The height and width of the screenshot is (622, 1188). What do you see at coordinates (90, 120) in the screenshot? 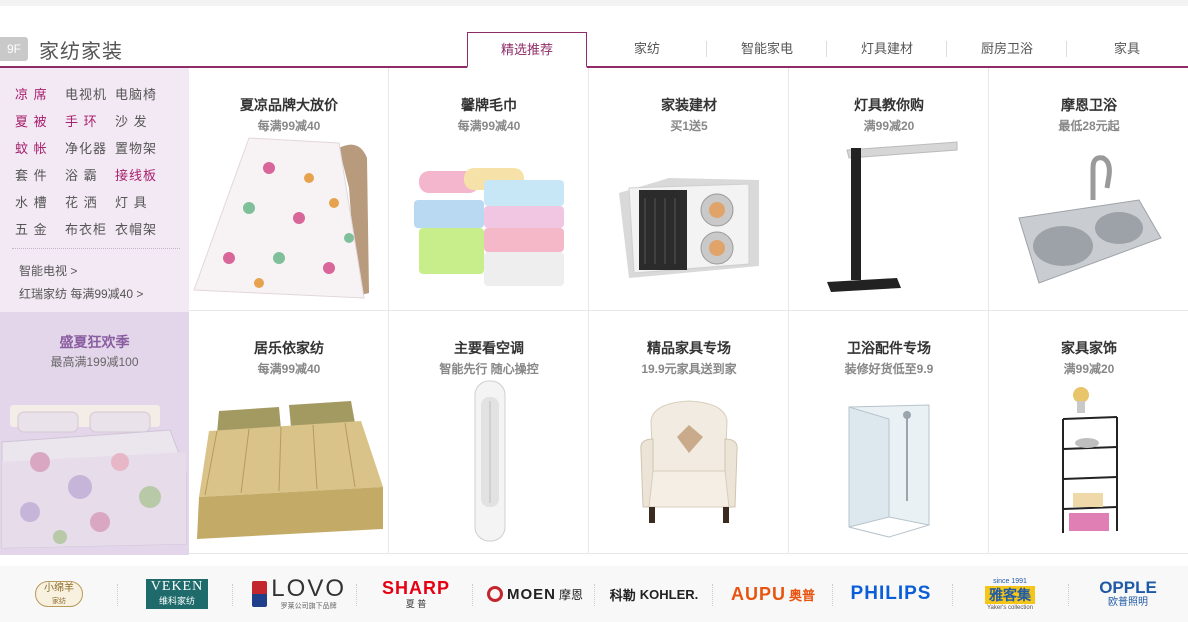
I see `category-link: 手 环` at bounding box center [90, 120].